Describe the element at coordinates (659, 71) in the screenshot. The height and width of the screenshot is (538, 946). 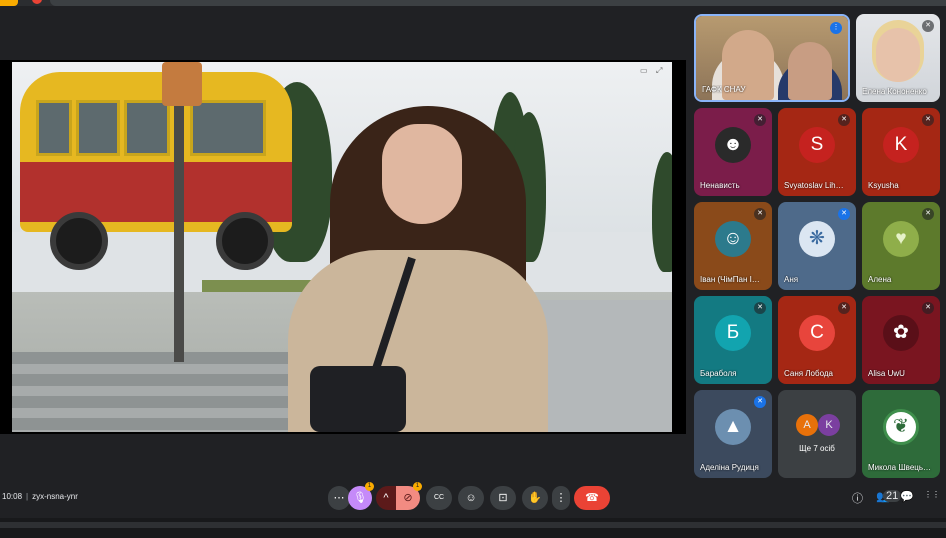
I see `expand-icon: ⤢` at that location.